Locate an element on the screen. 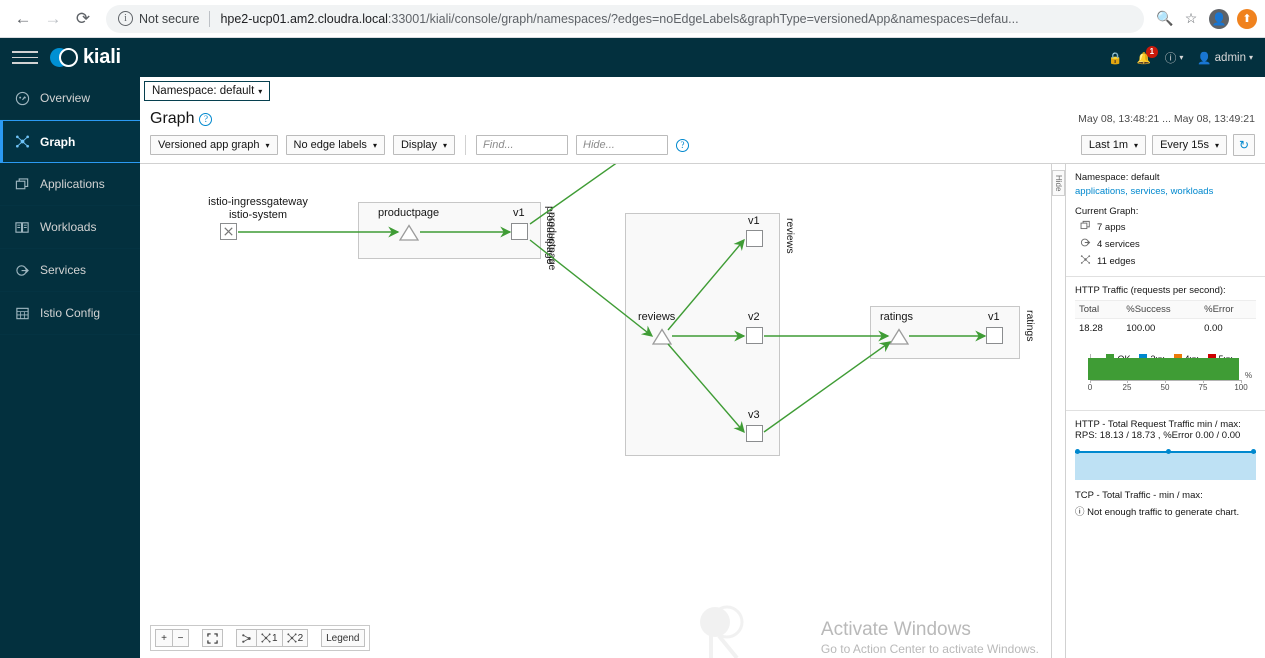  sidebar-item-graph: Graph is located at coordinates (70, 141).